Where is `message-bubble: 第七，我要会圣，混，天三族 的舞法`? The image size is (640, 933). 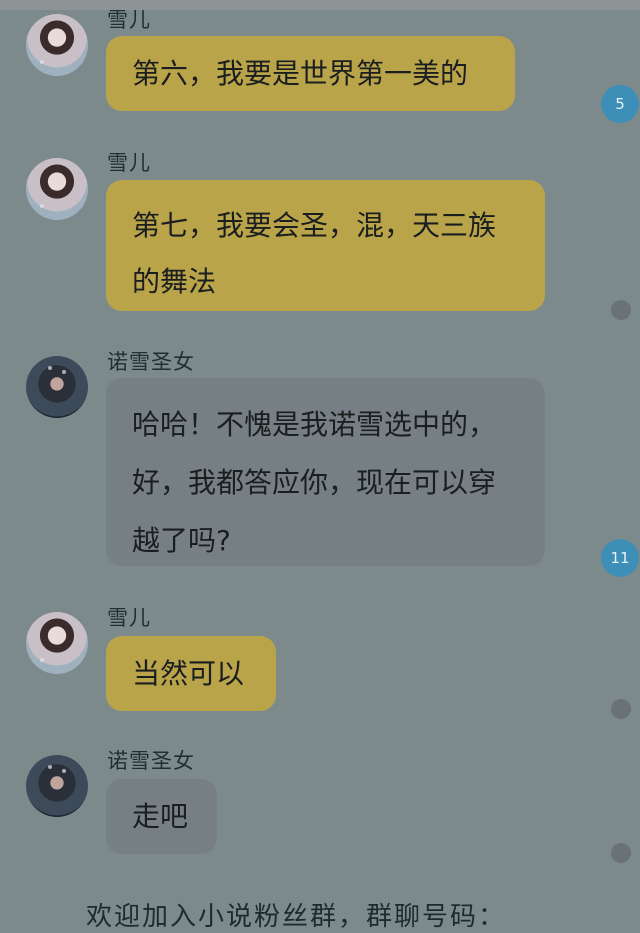
message-bubble: 第七，我要会圣，混，天三族 的舞法 is located at coordinates (325, 245).